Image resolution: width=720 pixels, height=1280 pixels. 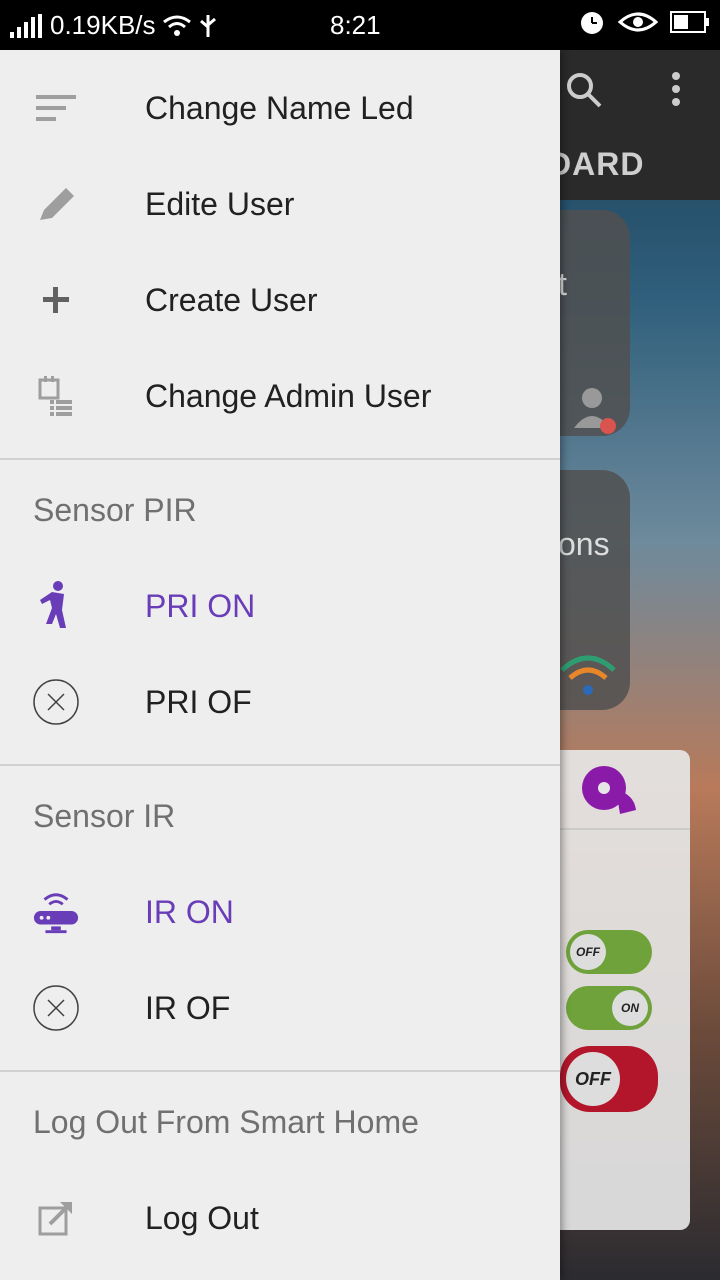 I want to click on menu-item-label: Change Admin User, so click(x=288, y=396).